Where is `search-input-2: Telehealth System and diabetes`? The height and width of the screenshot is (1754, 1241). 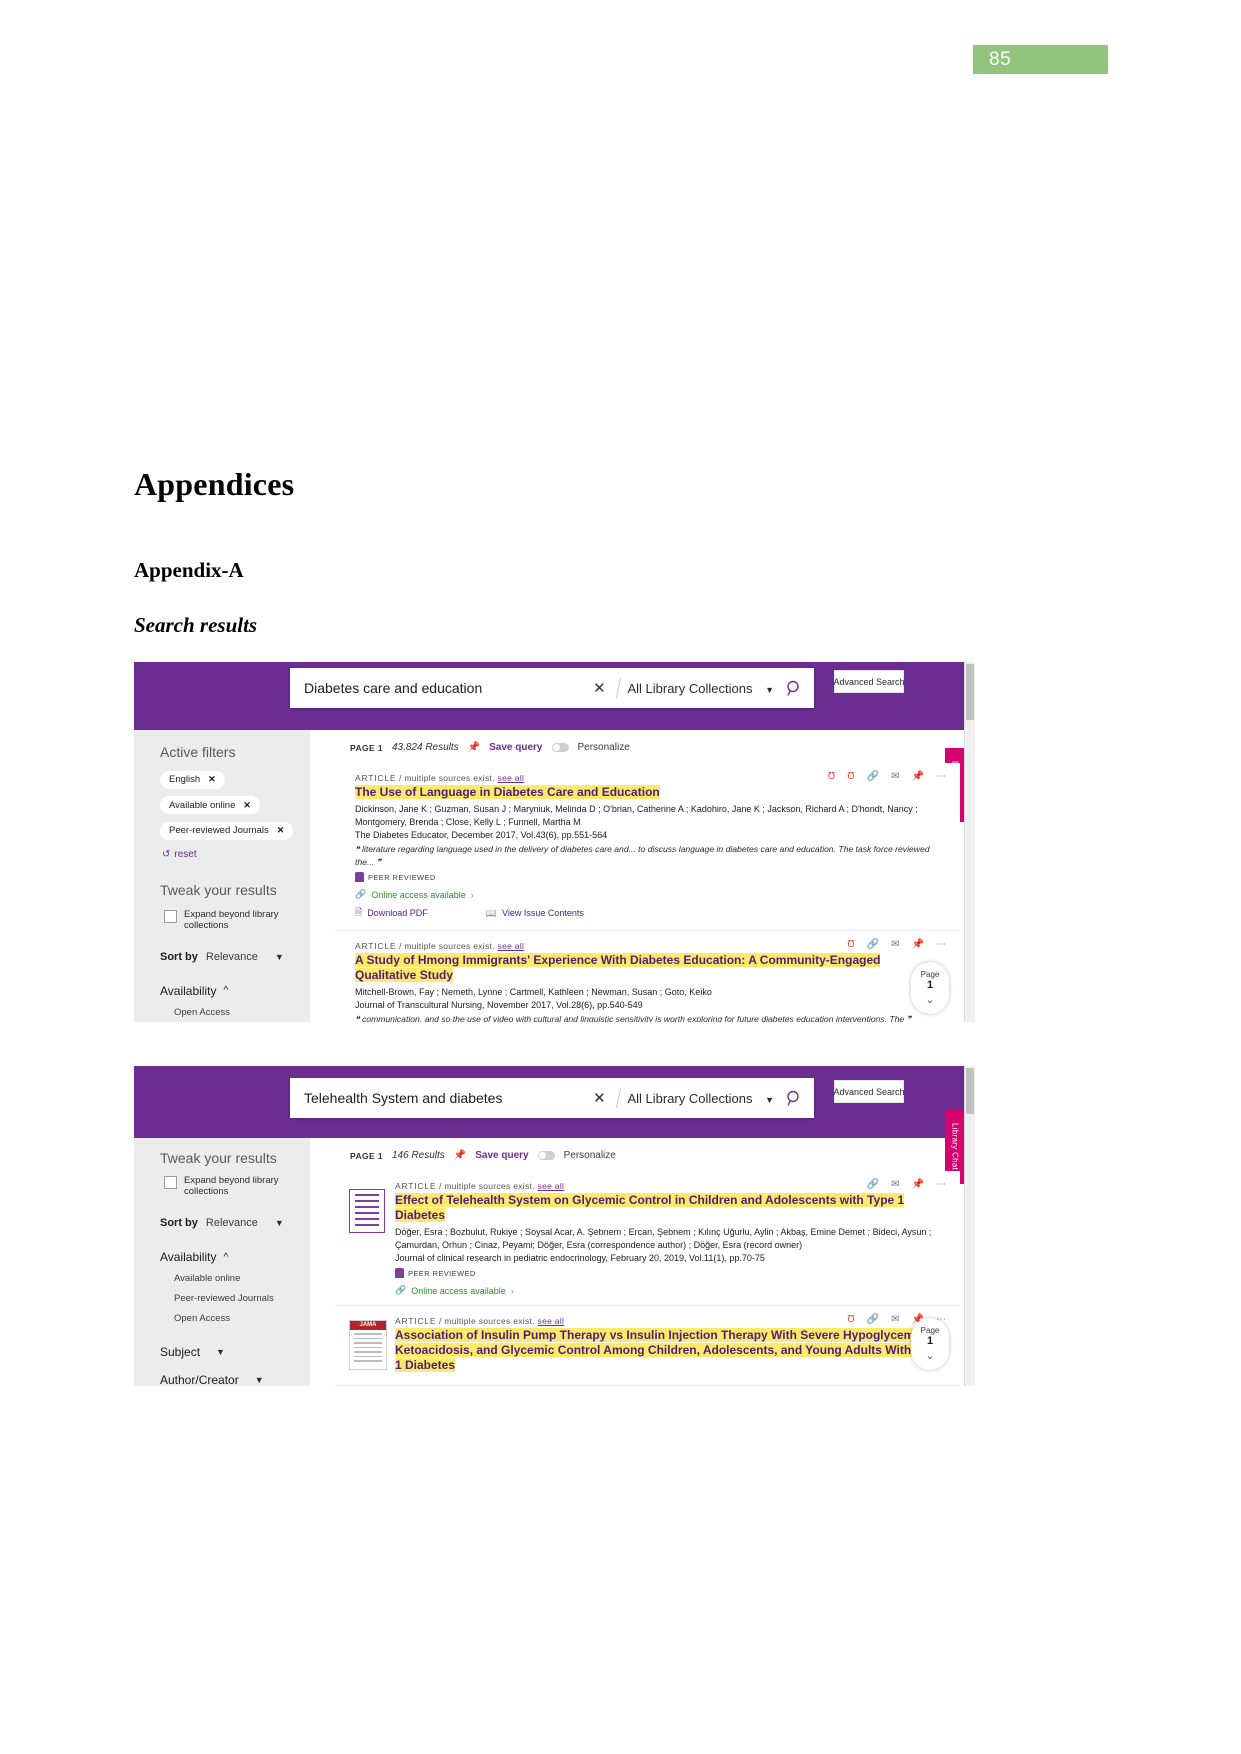 search-input-2: Telehealth System and diabetes is located at coordinates (439, 1098).